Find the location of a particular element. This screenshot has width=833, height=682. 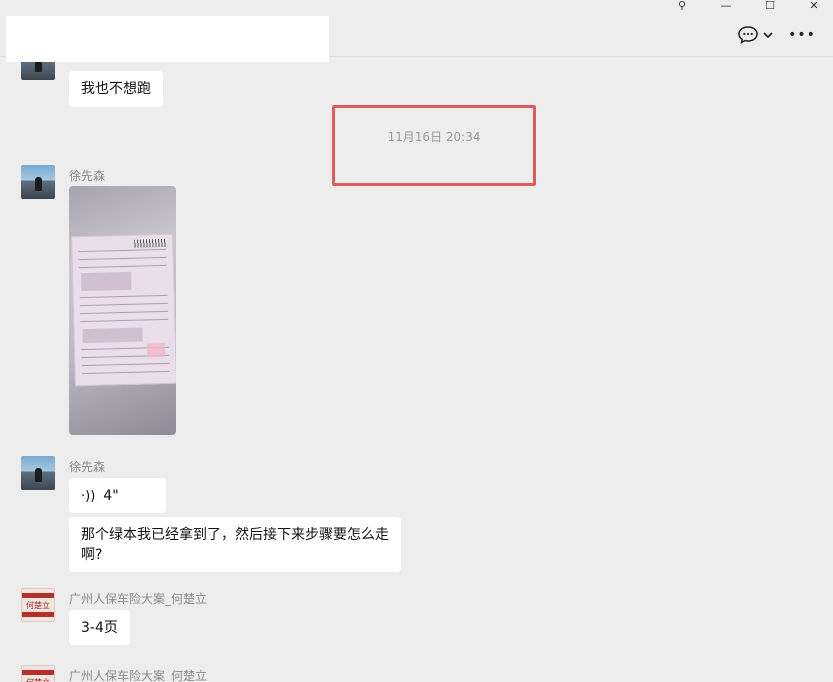

voice-wave-icon: ·)) is located at coordinates (88, 496).